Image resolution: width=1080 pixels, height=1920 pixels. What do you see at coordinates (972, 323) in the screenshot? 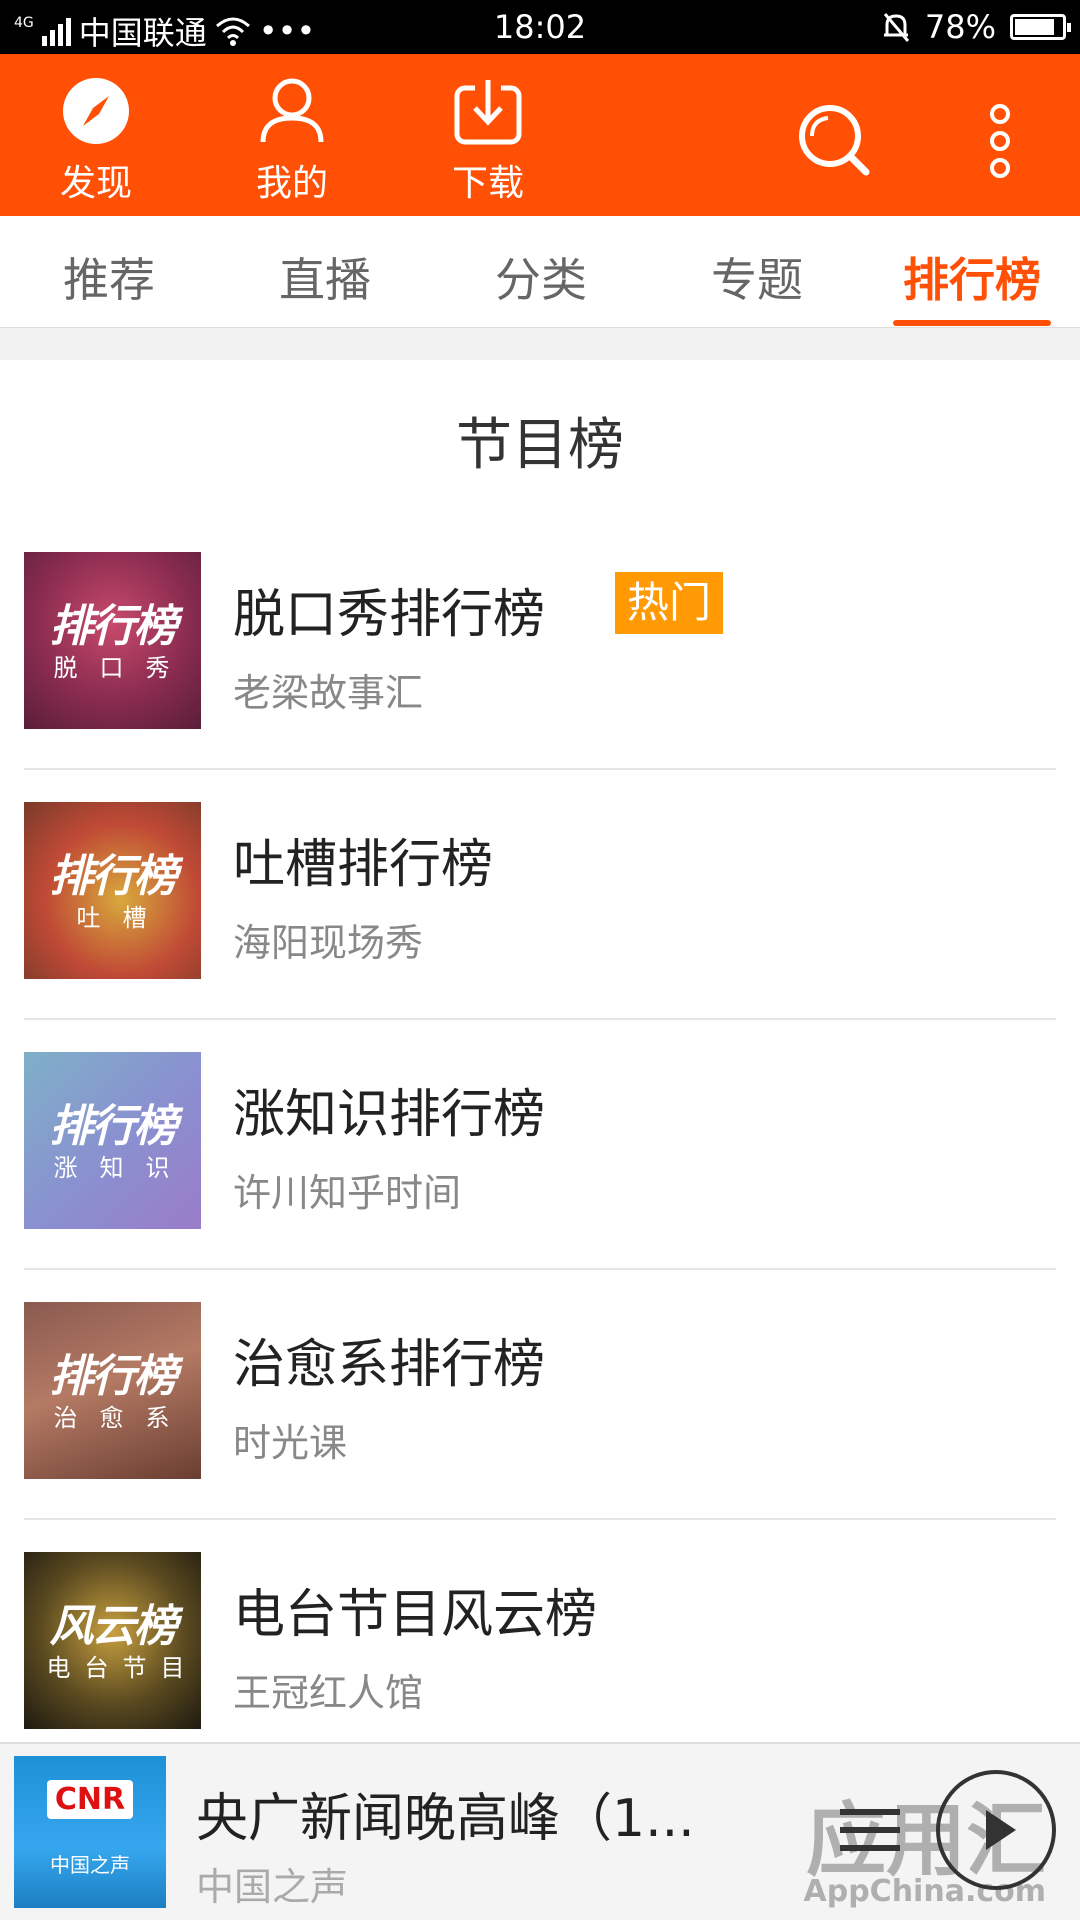
I see `active-tab-indicator` at bounding box center [972, 323].